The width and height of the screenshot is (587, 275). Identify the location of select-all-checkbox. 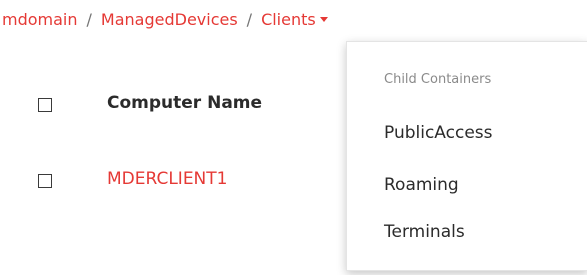
(45, 105).